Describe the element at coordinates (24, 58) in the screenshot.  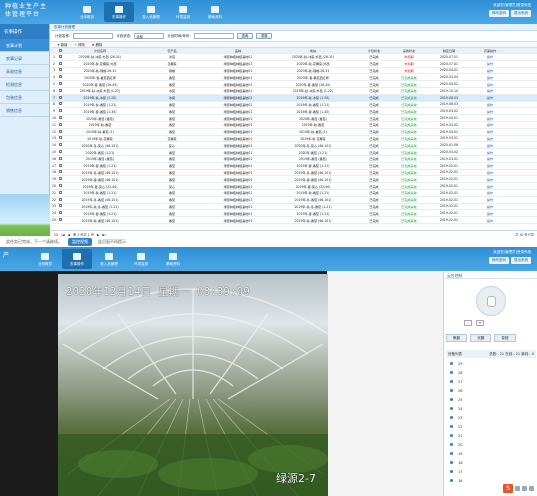
I see `sidebar-item-farm-record: 农事记录` at that location.